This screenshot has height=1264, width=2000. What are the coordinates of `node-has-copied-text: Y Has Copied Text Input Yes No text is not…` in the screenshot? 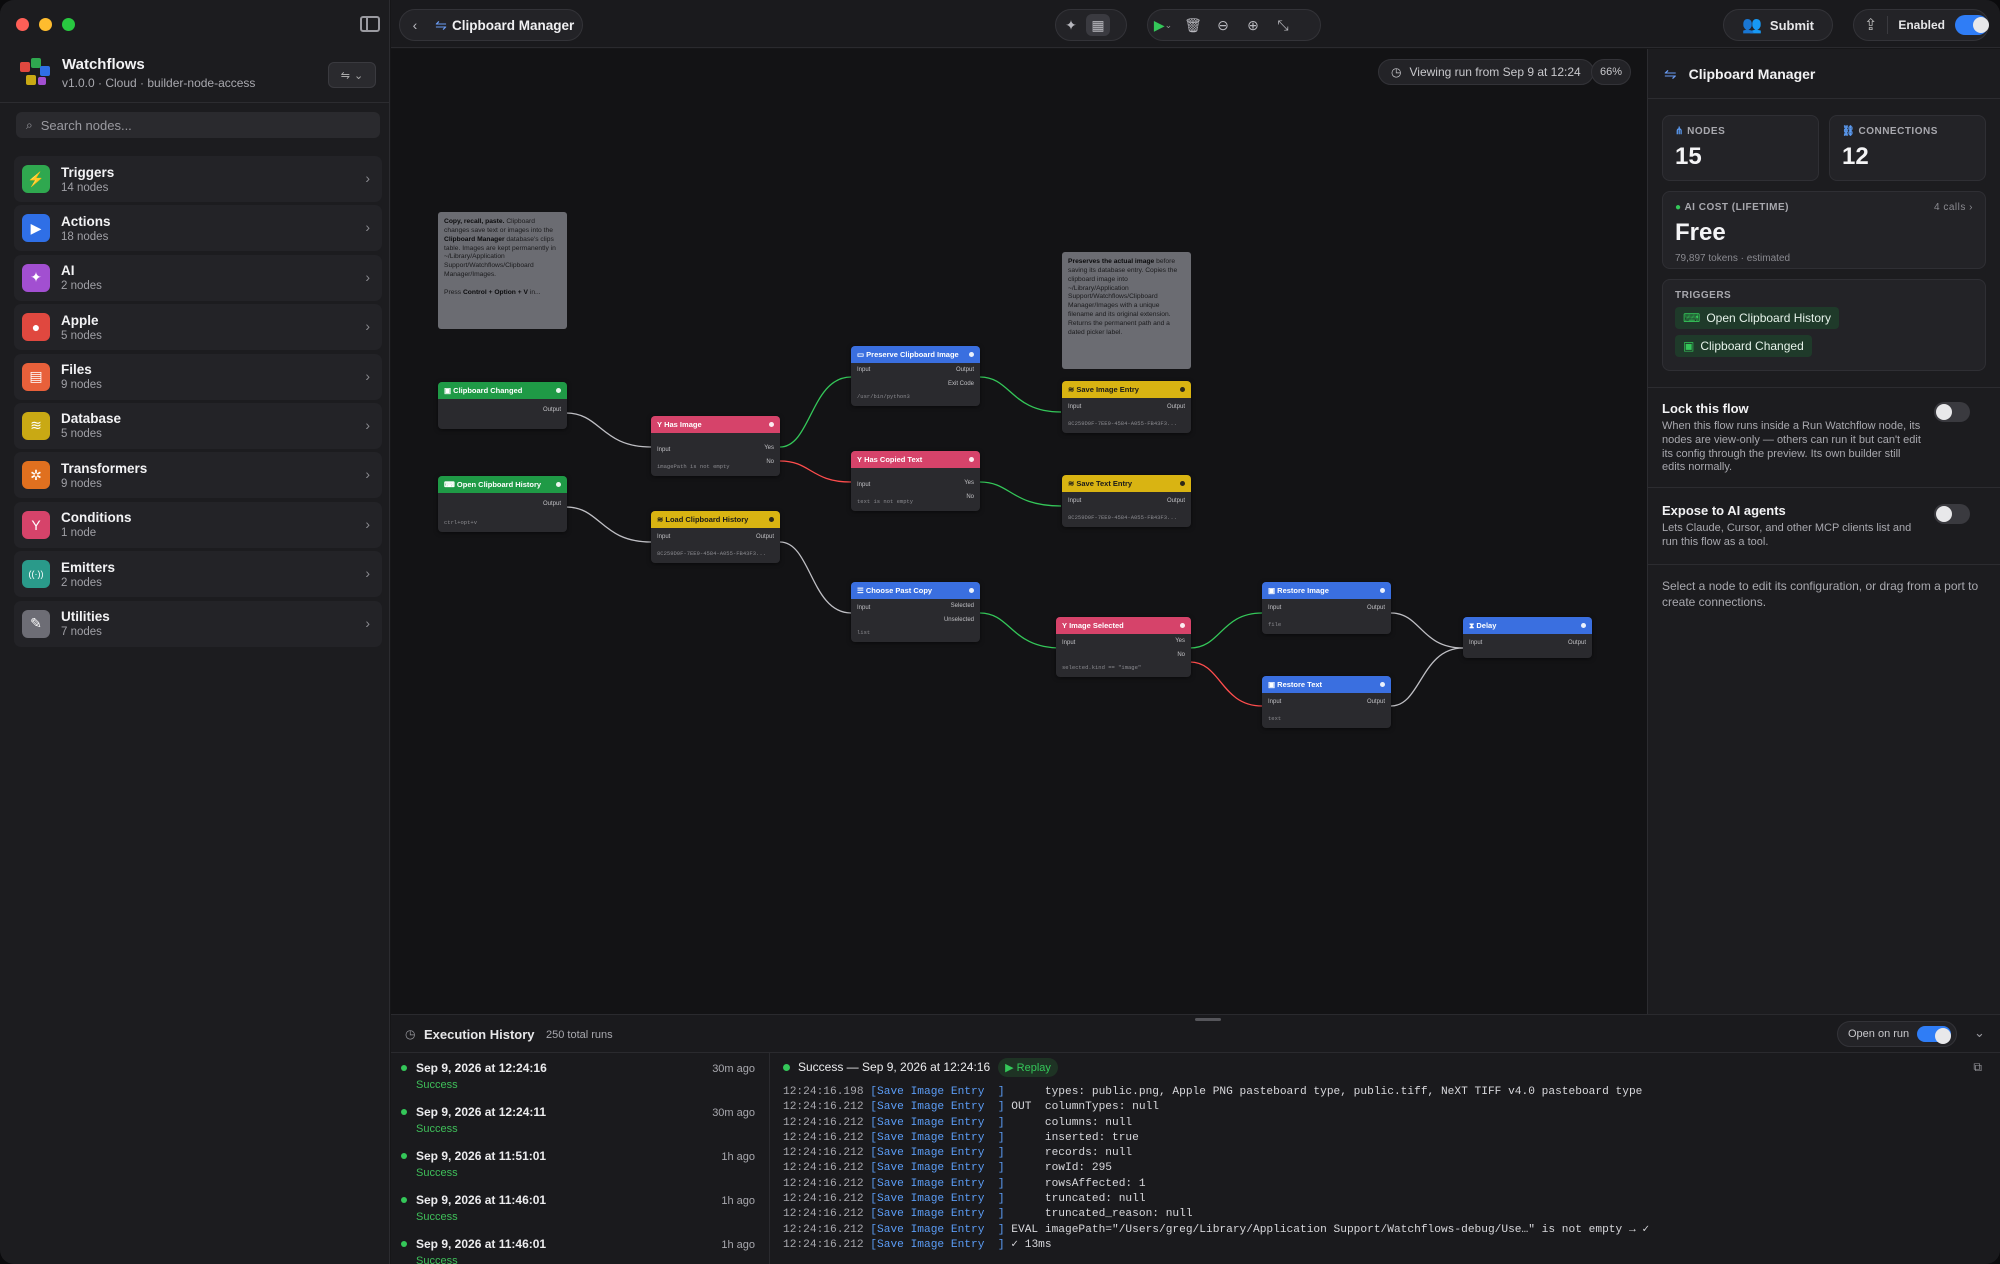 It's located at (915, 481).